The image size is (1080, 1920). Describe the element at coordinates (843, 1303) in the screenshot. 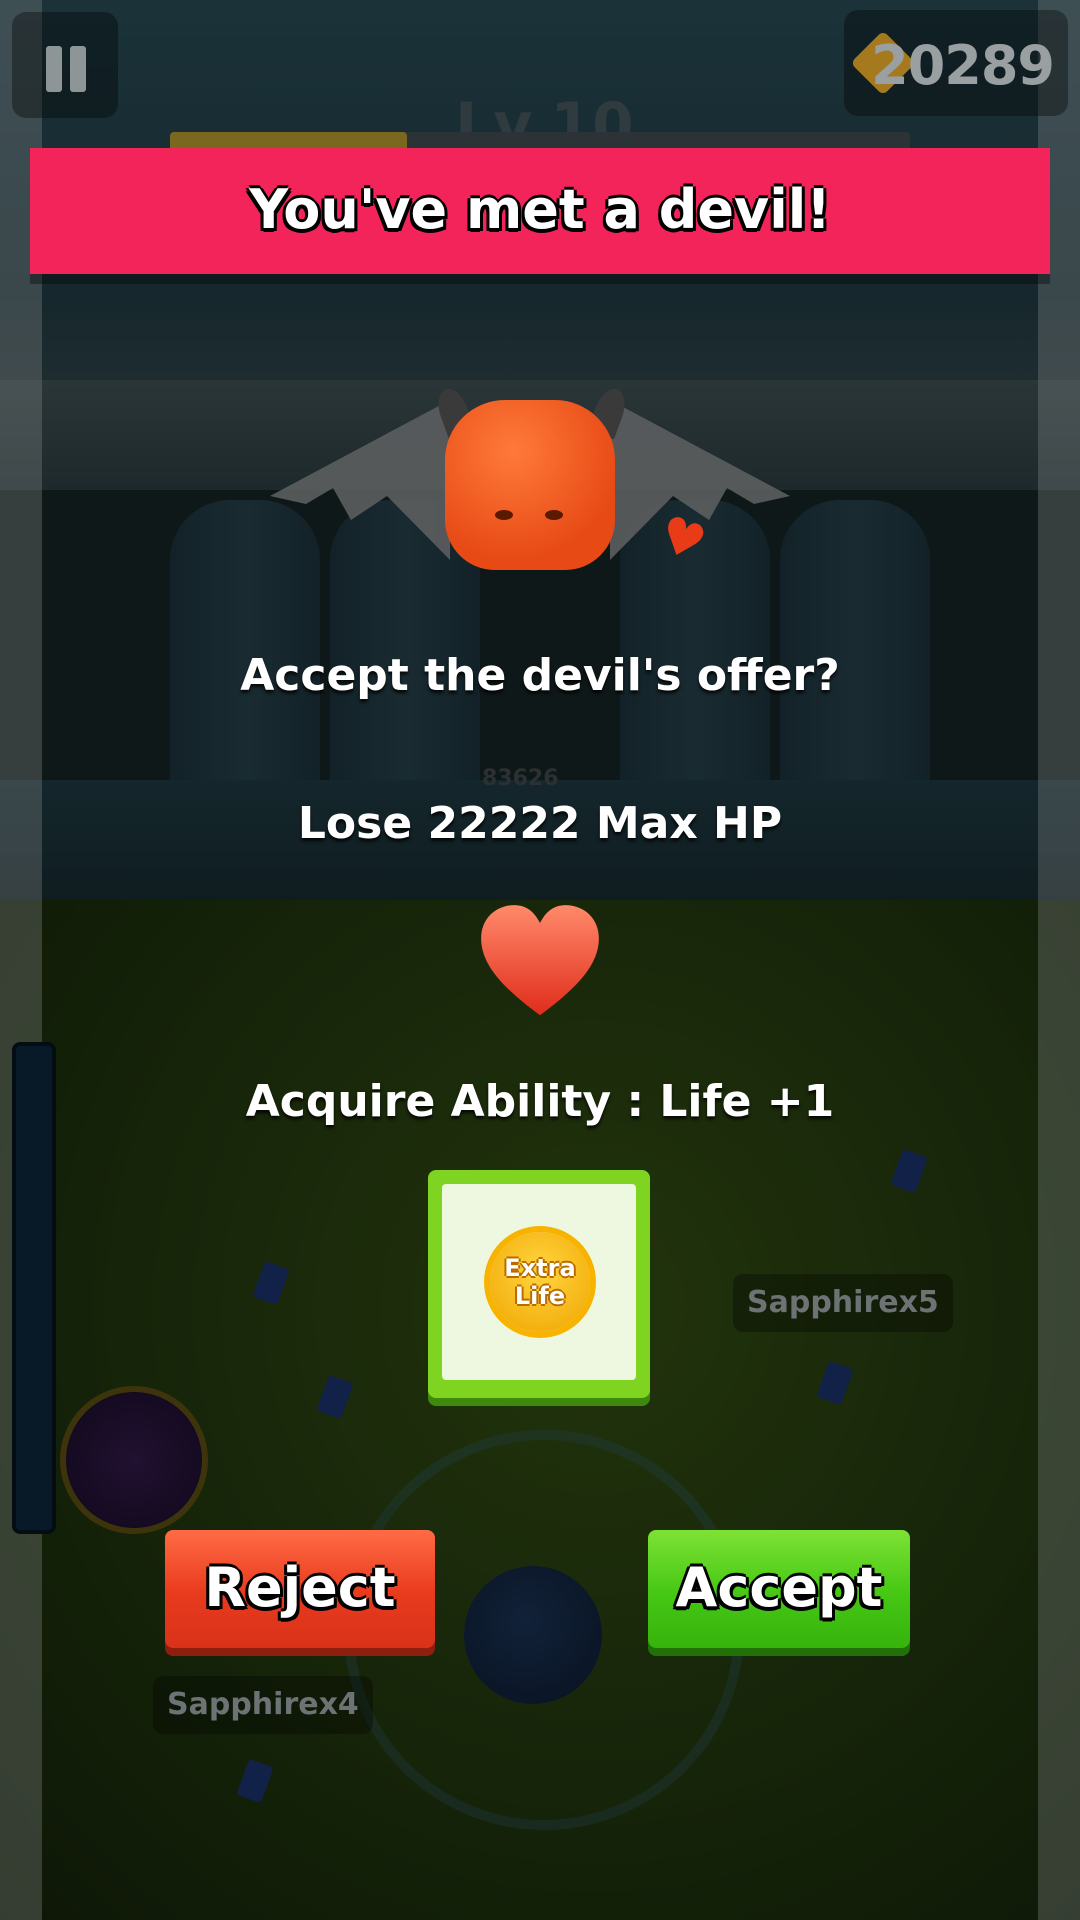

I see `player-nametag: Sapphirex5` at that location.